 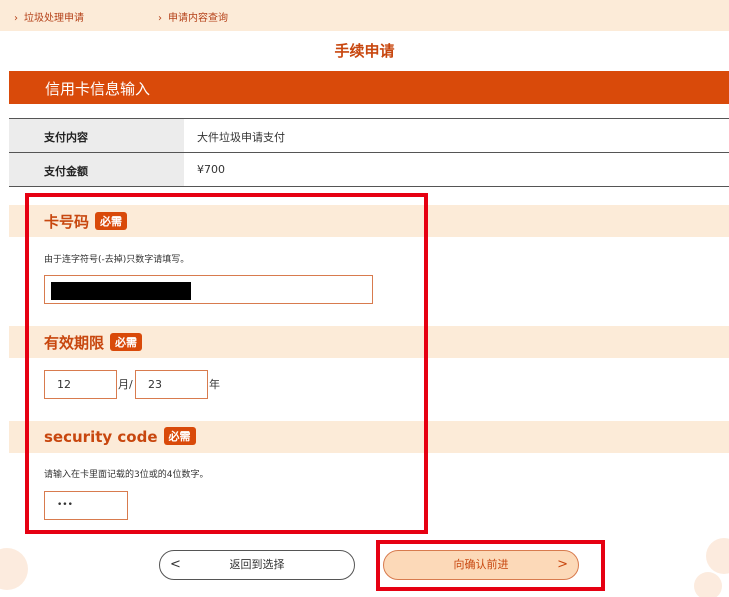 What do you see at coordinates (96, 135) in the screenshot?
I see `payment-content-label: 支付内容` at bounding box center [96, 135].